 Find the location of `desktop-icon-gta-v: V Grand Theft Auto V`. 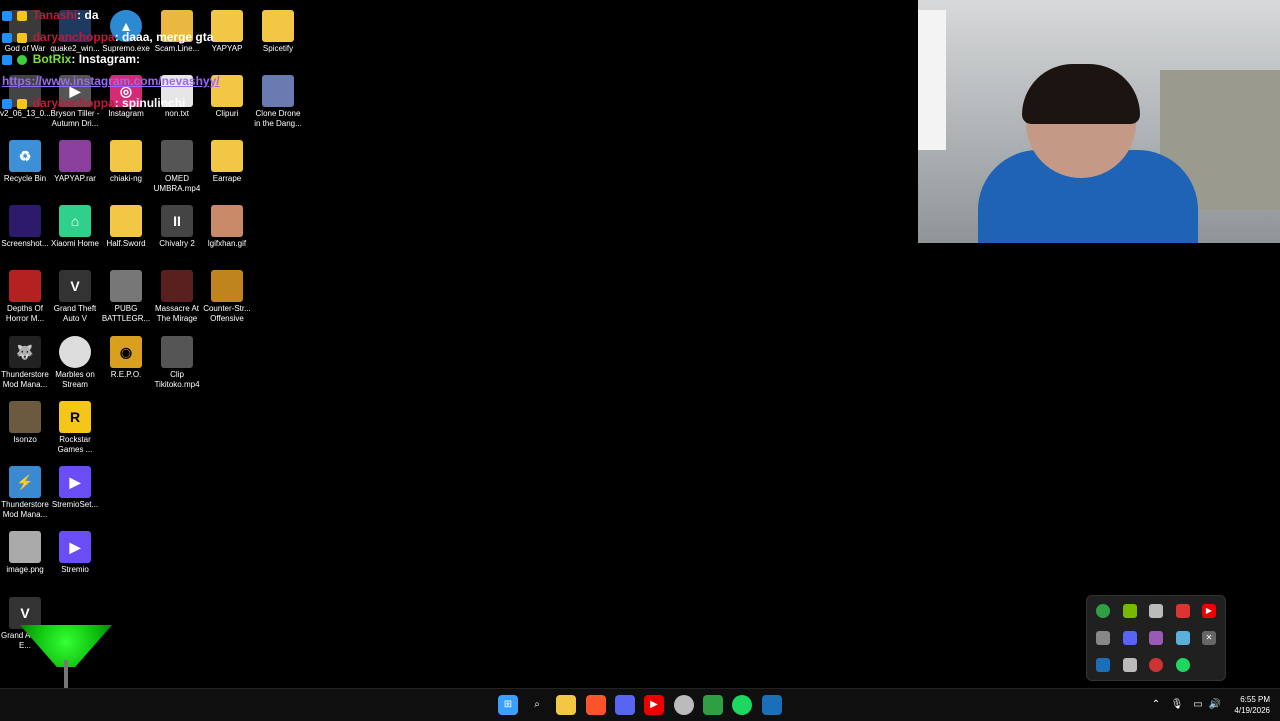

desktop-icon-gta-v: V Grand Theft Auto V is located at coordinates (75, 297).